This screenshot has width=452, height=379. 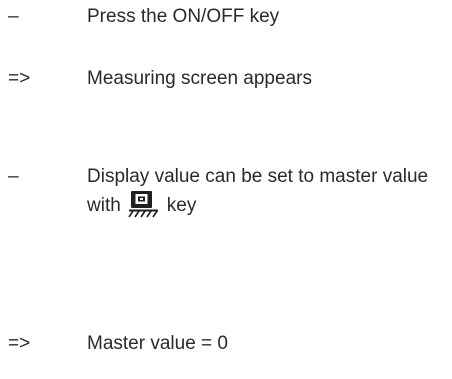 What do you see at coordinates (199, 78) in the screenshot?
I see `step-text: Measuring screen appears` at bounding box center [199, 78].